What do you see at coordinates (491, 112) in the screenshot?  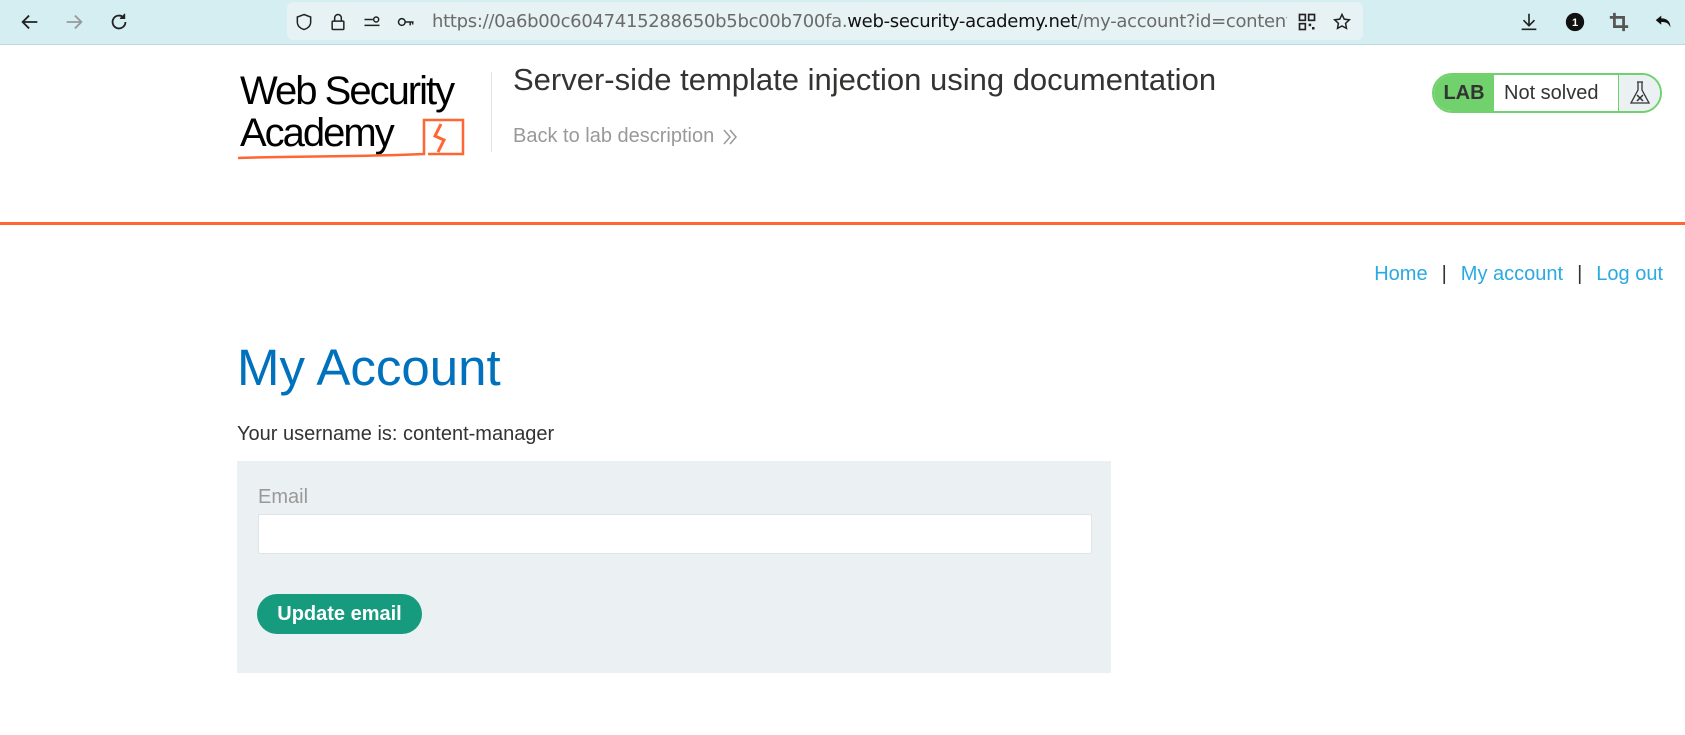 I see `header-divider` at bounding box center [491, 112].